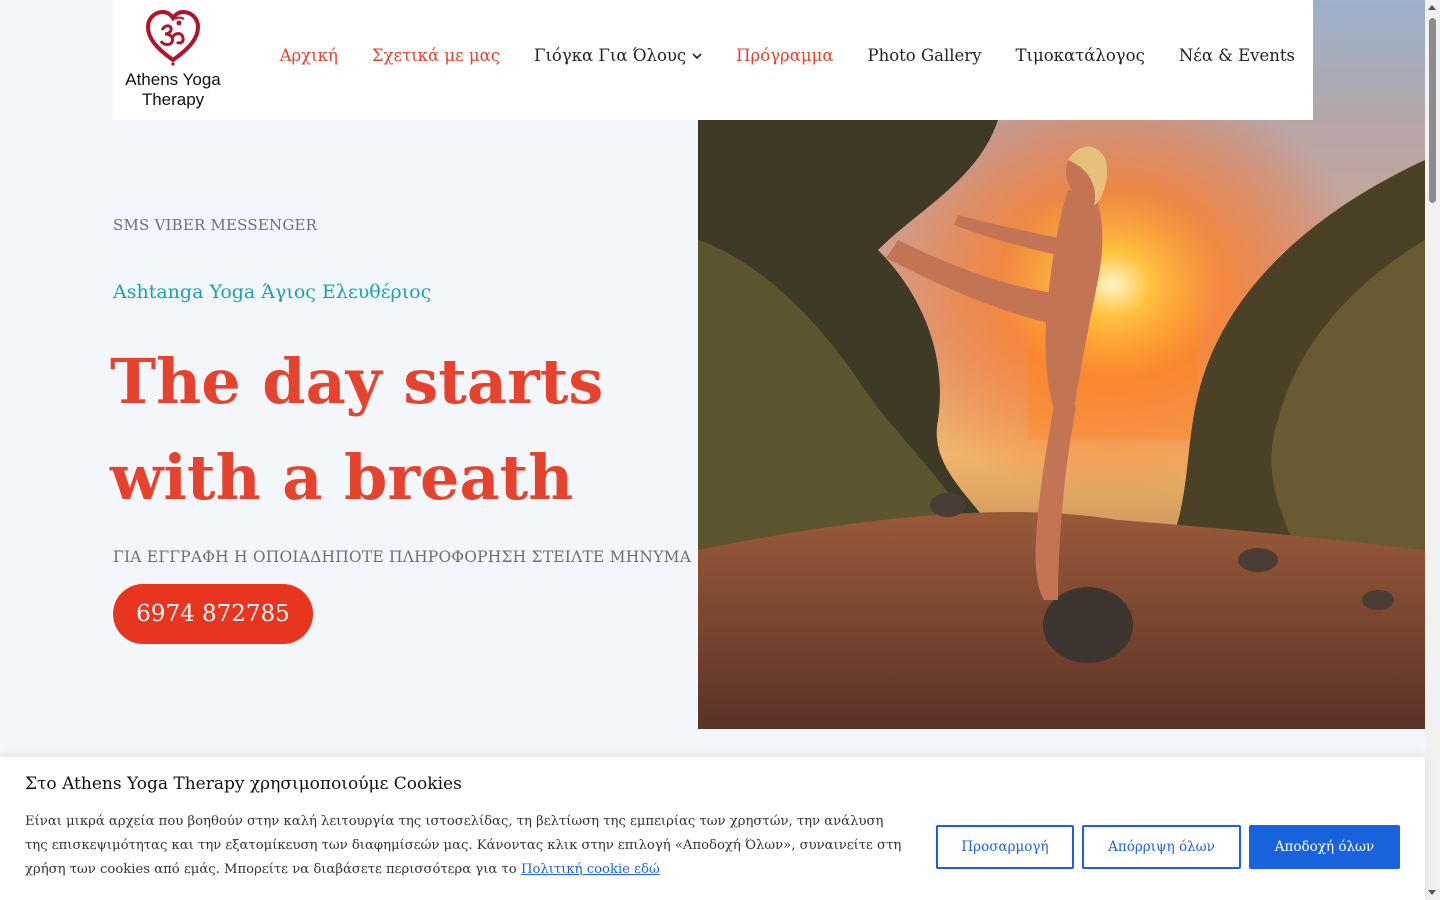  Describe the element at coordinates (1237, 55) in the screenshot. I see `nav-item-news-events: Νέα & Events` at that location.